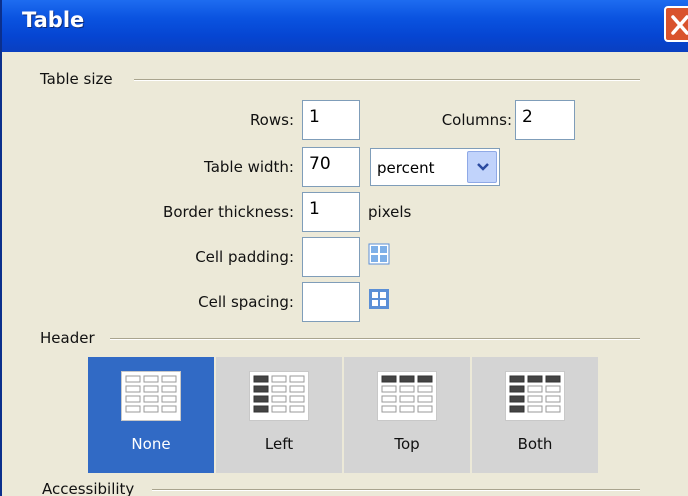 Image resolution: width=688 pixels, height=496 pixels. I want to click on rows-field: 1, so click(331, 120).